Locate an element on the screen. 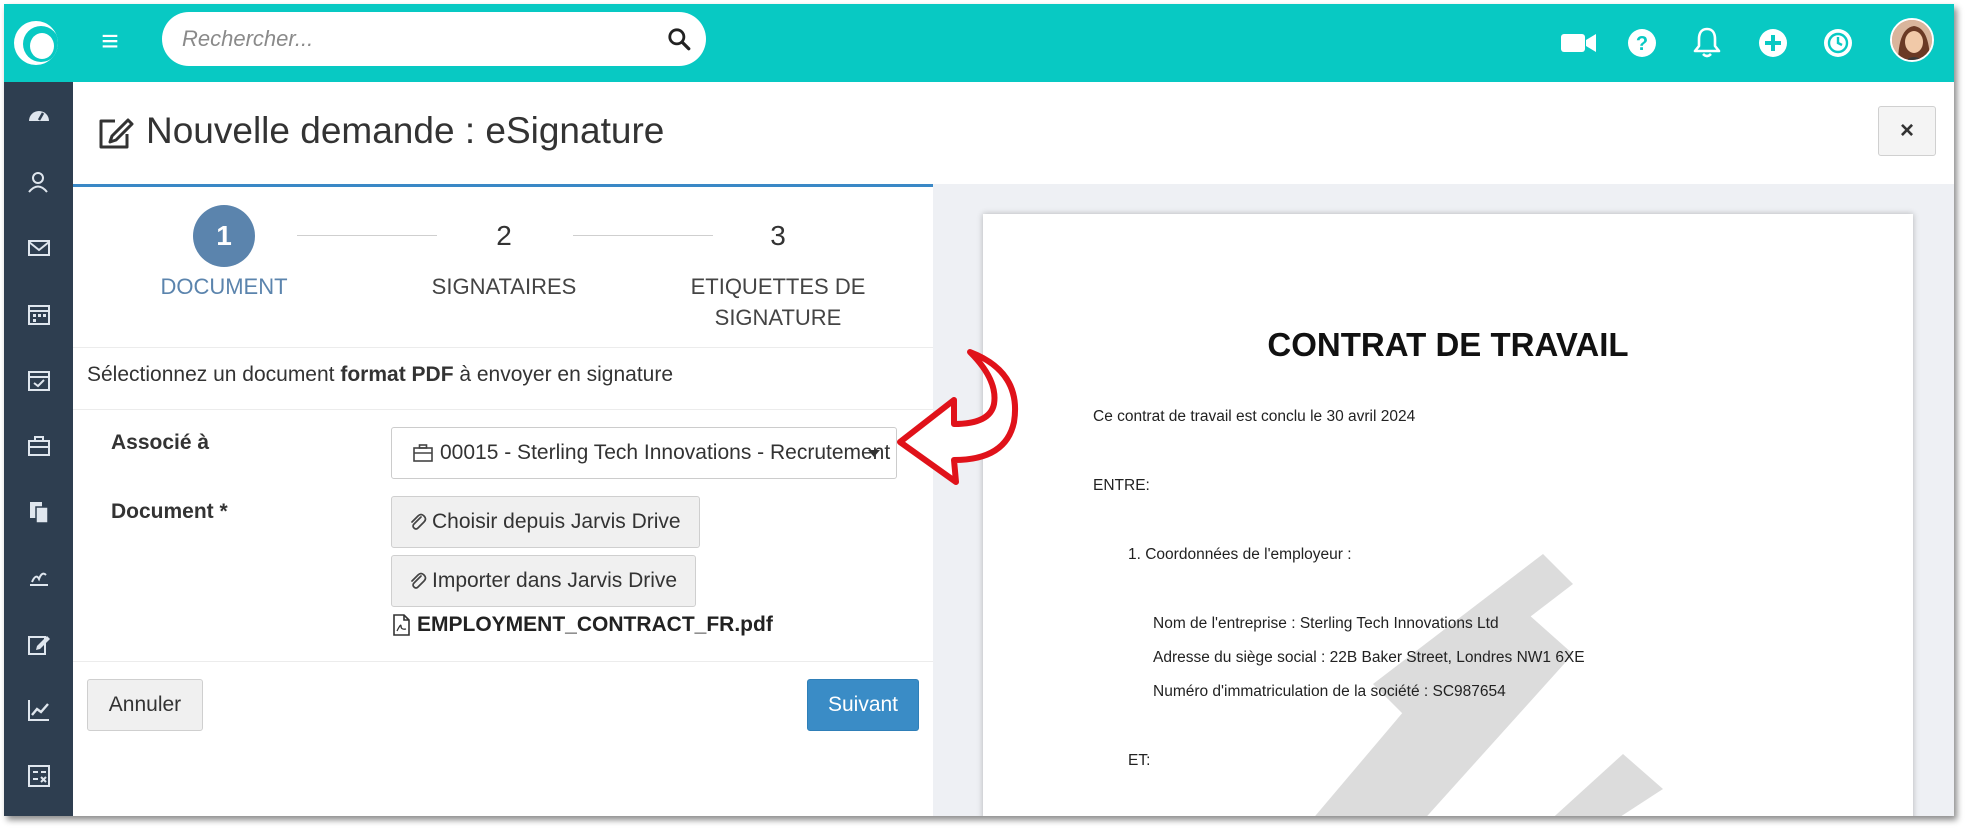  signature-icon is located at coordinates (38, 579).